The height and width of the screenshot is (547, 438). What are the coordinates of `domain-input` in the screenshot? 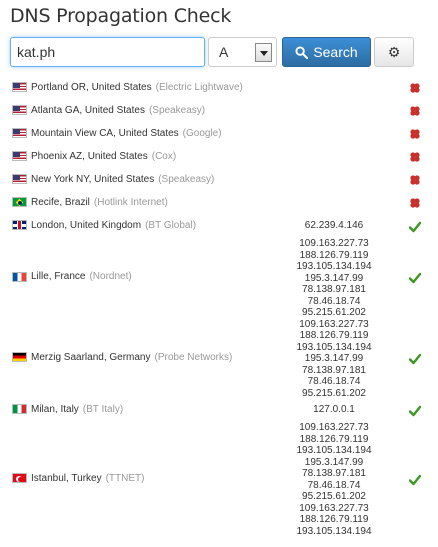 It's located at (107, 52).